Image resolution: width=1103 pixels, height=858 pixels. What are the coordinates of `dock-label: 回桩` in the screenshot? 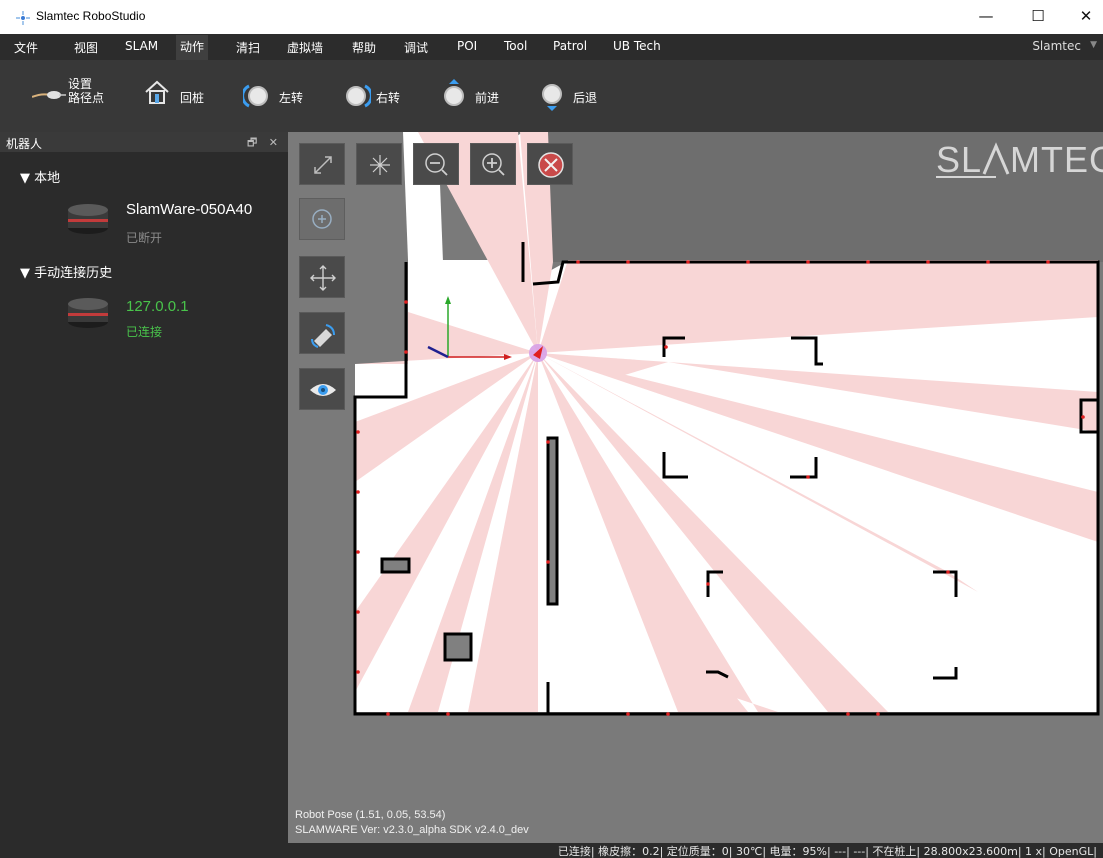 It's located at (192, 98).